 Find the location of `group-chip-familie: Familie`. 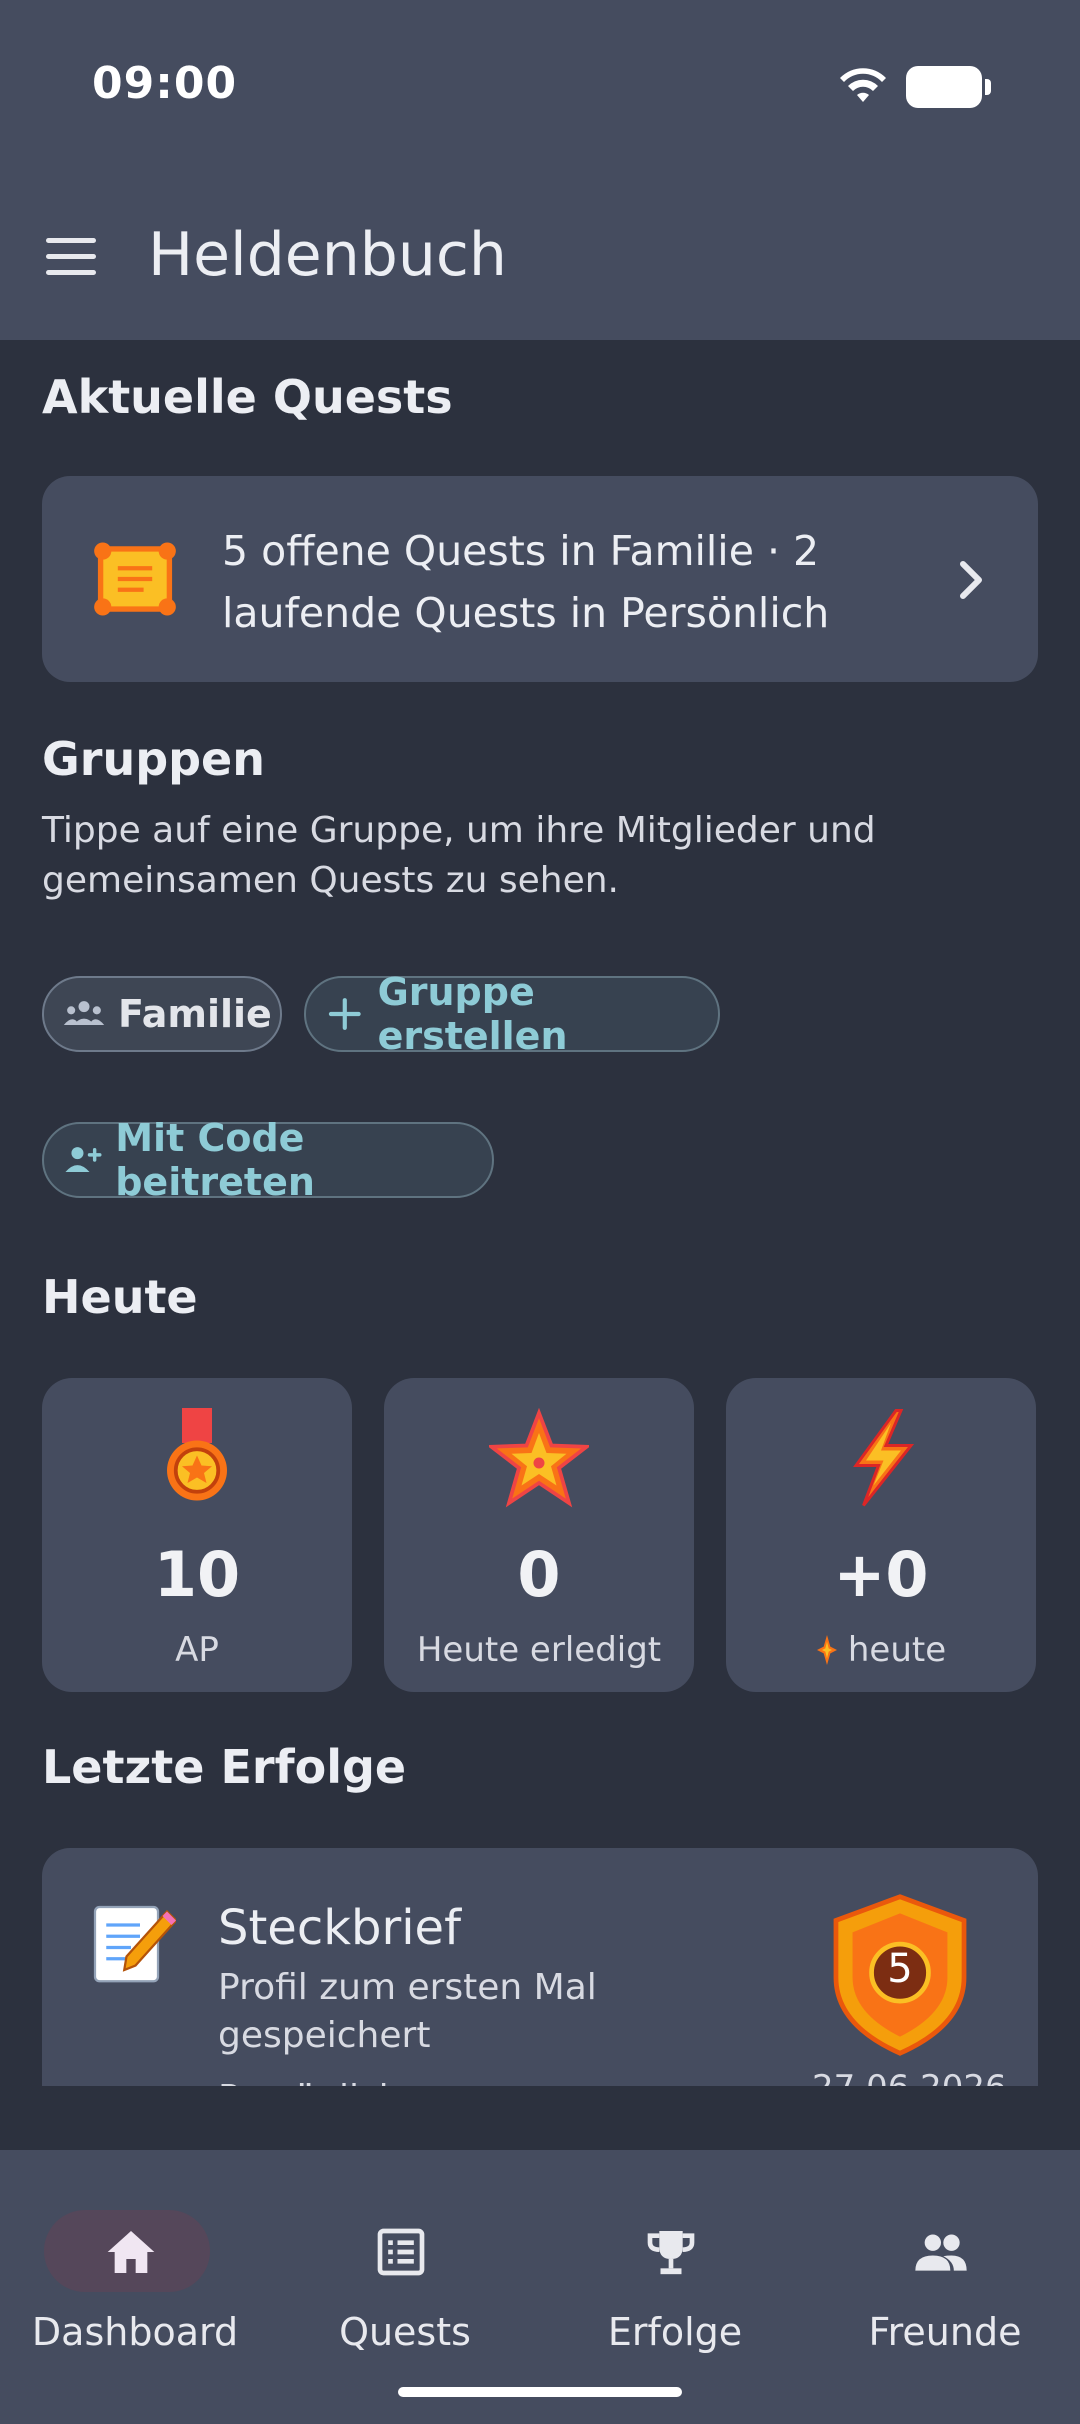

group-chip-familie: Familie is located at coordinates (162, 1014).